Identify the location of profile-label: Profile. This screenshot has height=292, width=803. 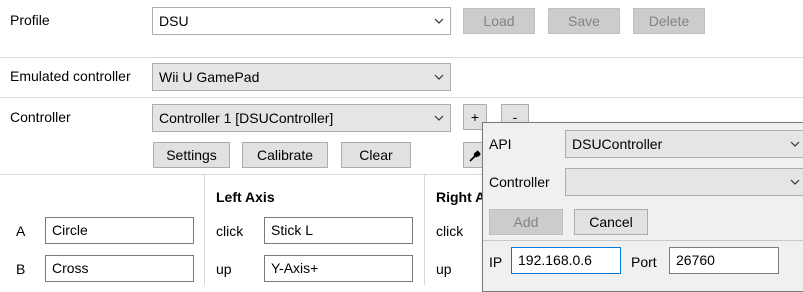
(30, 20).